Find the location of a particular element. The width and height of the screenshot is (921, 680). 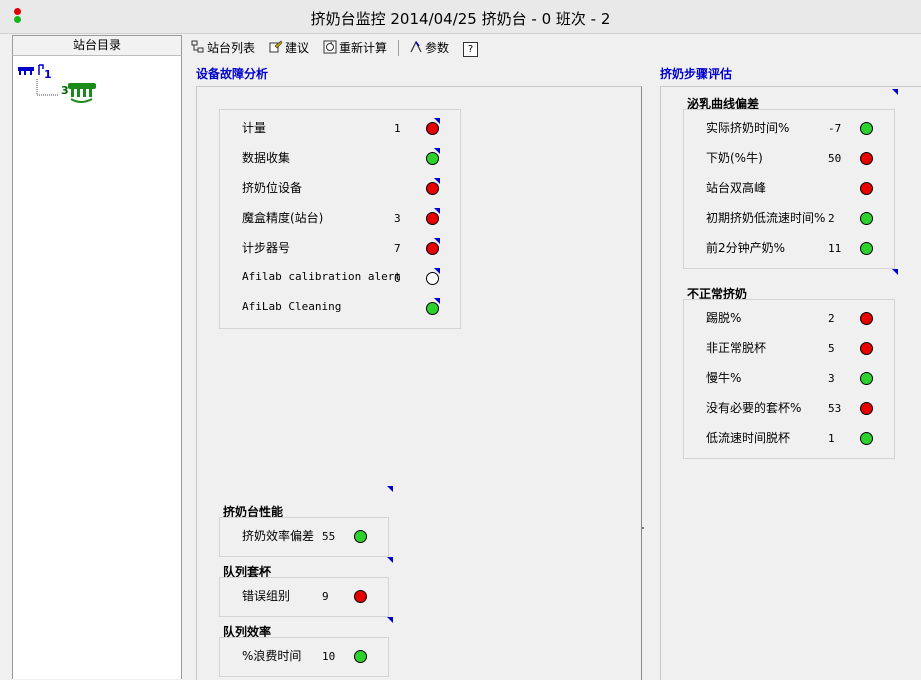

metric-label: 下奶(%牛) is located at coordinates (734, 158).